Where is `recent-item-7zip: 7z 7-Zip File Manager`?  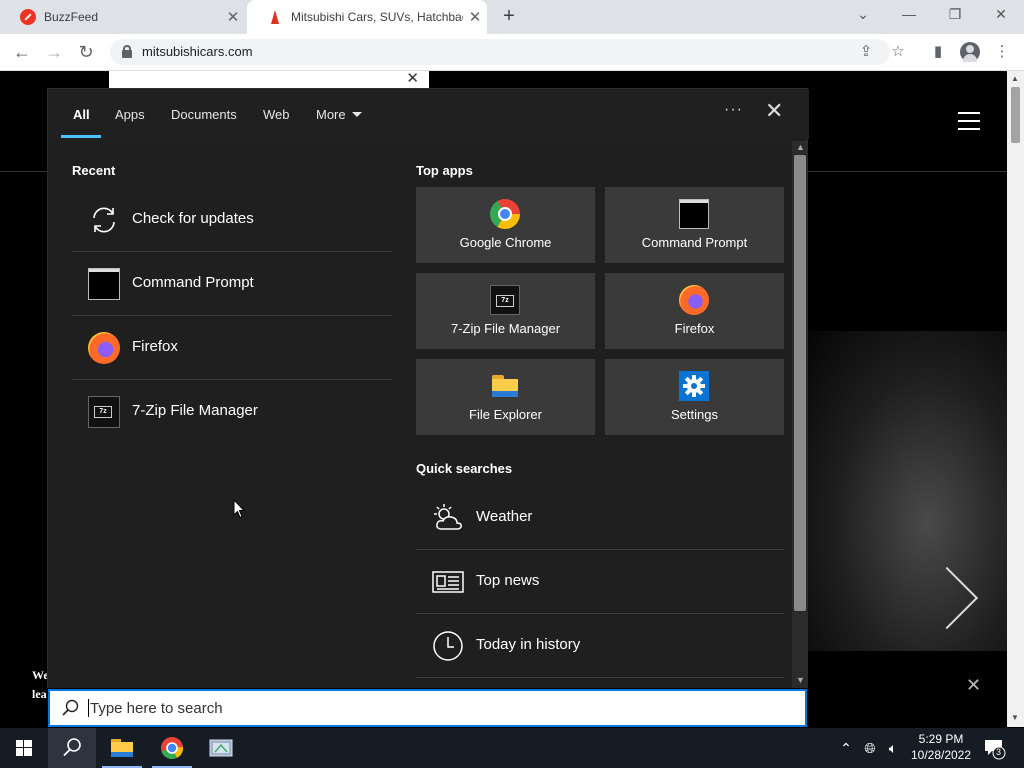 recent-item-7zip: 7z 7-Zip File Manager is located at coordinates (232, 412).